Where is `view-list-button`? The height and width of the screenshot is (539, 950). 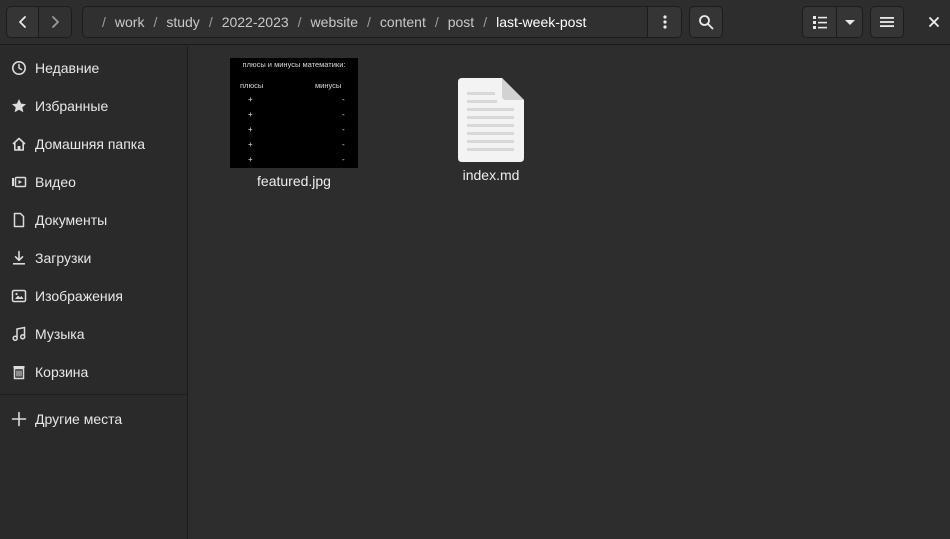 view-list-button is located at coordinates (819, 22).